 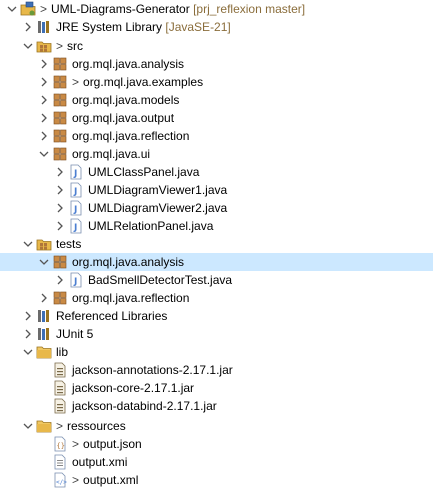 I want to click on xml-file-icon: </>, so click(x=60, y=480).